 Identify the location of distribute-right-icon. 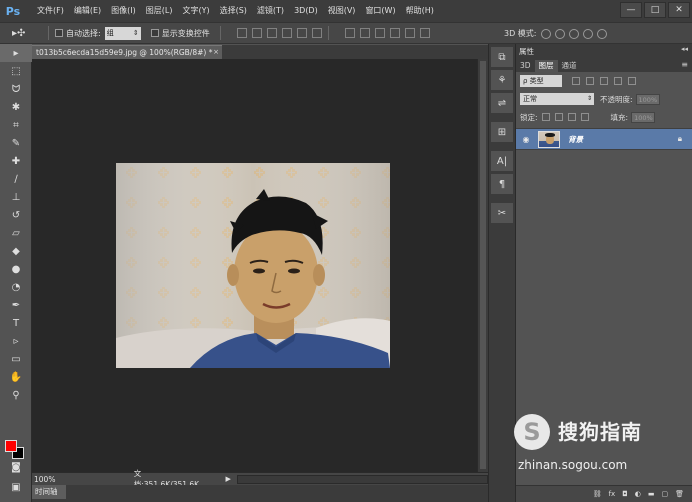
(424, 33).